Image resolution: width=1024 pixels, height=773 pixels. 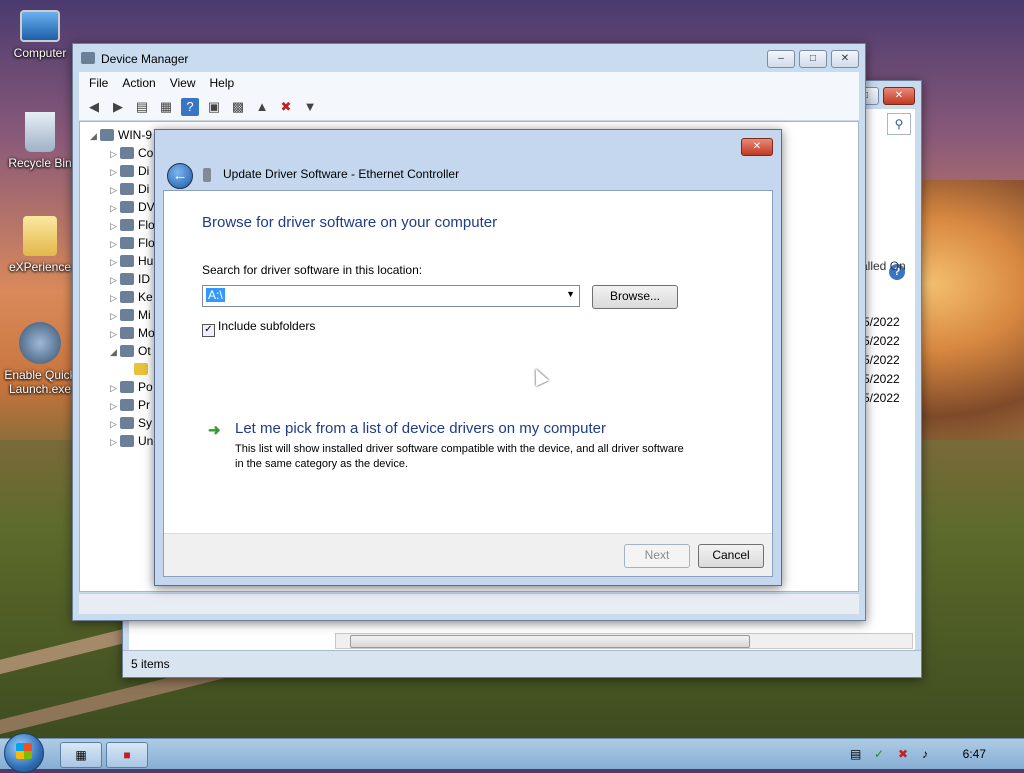 What do you see at coordinates (310, 107) in the screenshot?
I see `disable-device-icon: ▼` at bounding box center [310, 107].